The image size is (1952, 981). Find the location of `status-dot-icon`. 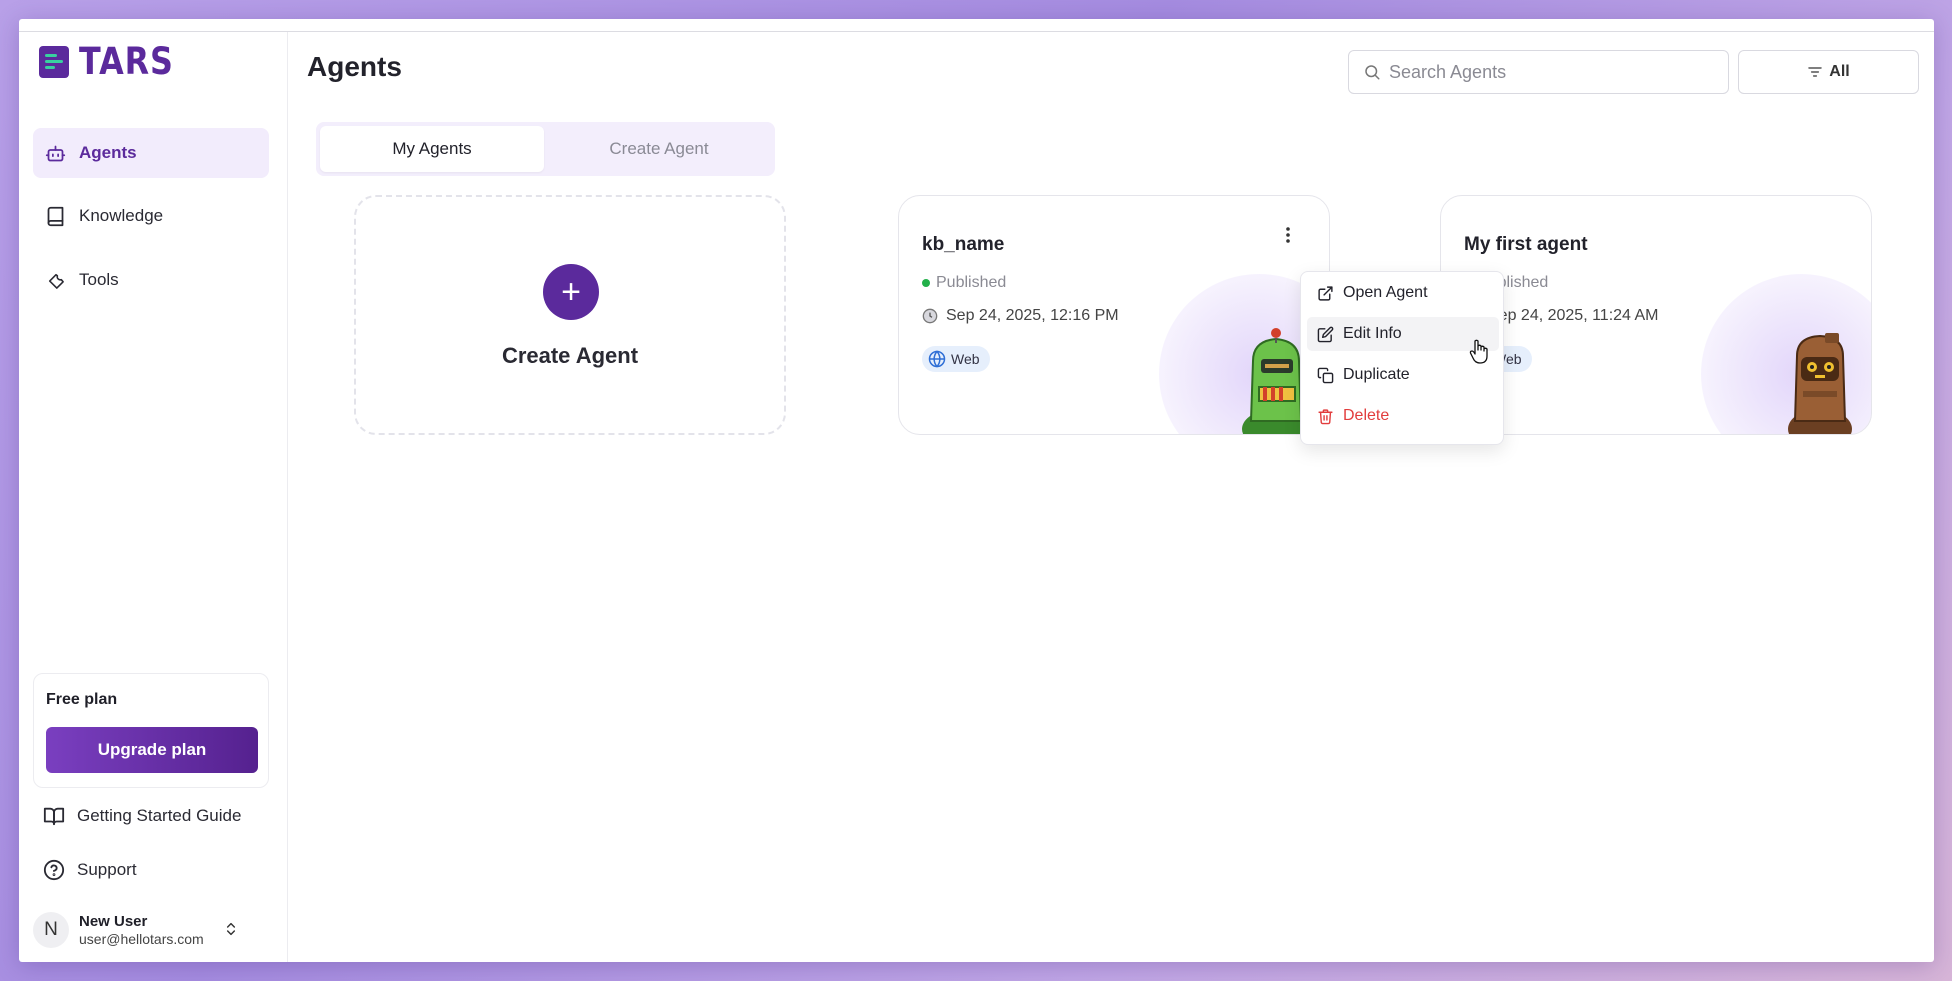

status-dot-icon is located at coordinates (926, 283).